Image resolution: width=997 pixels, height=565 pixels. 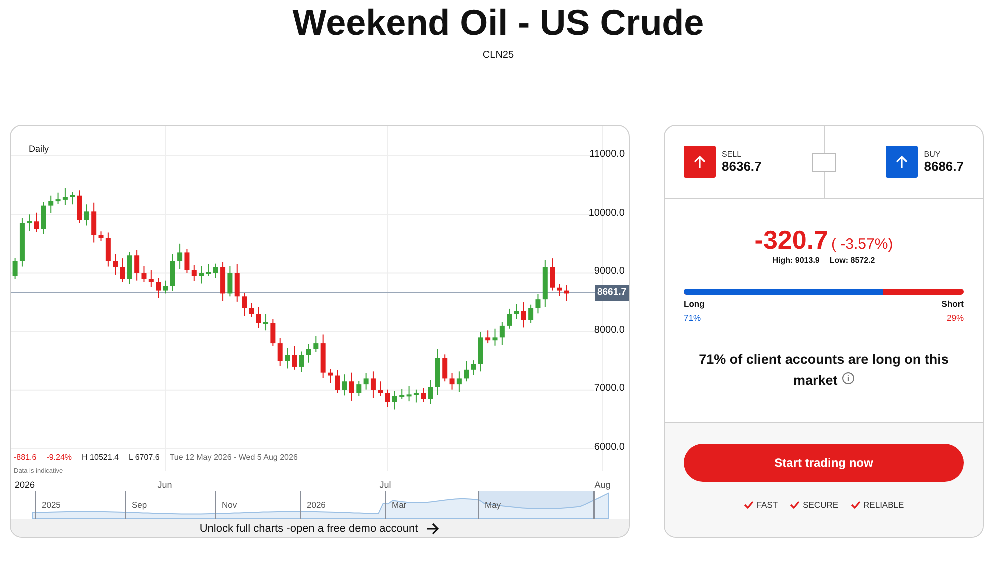 I want to click on y-axis-label: 9000.0, so click(x=609, y=272).